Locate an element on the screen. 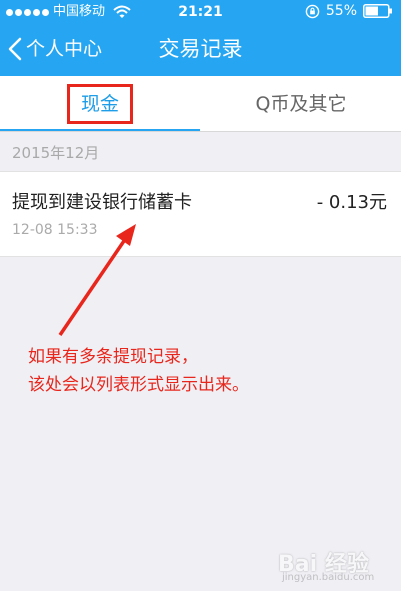 The image size is (401, 591). annotation-line-2: 该处会以列表形式显示出来。 is located at coordinates (138, 385).